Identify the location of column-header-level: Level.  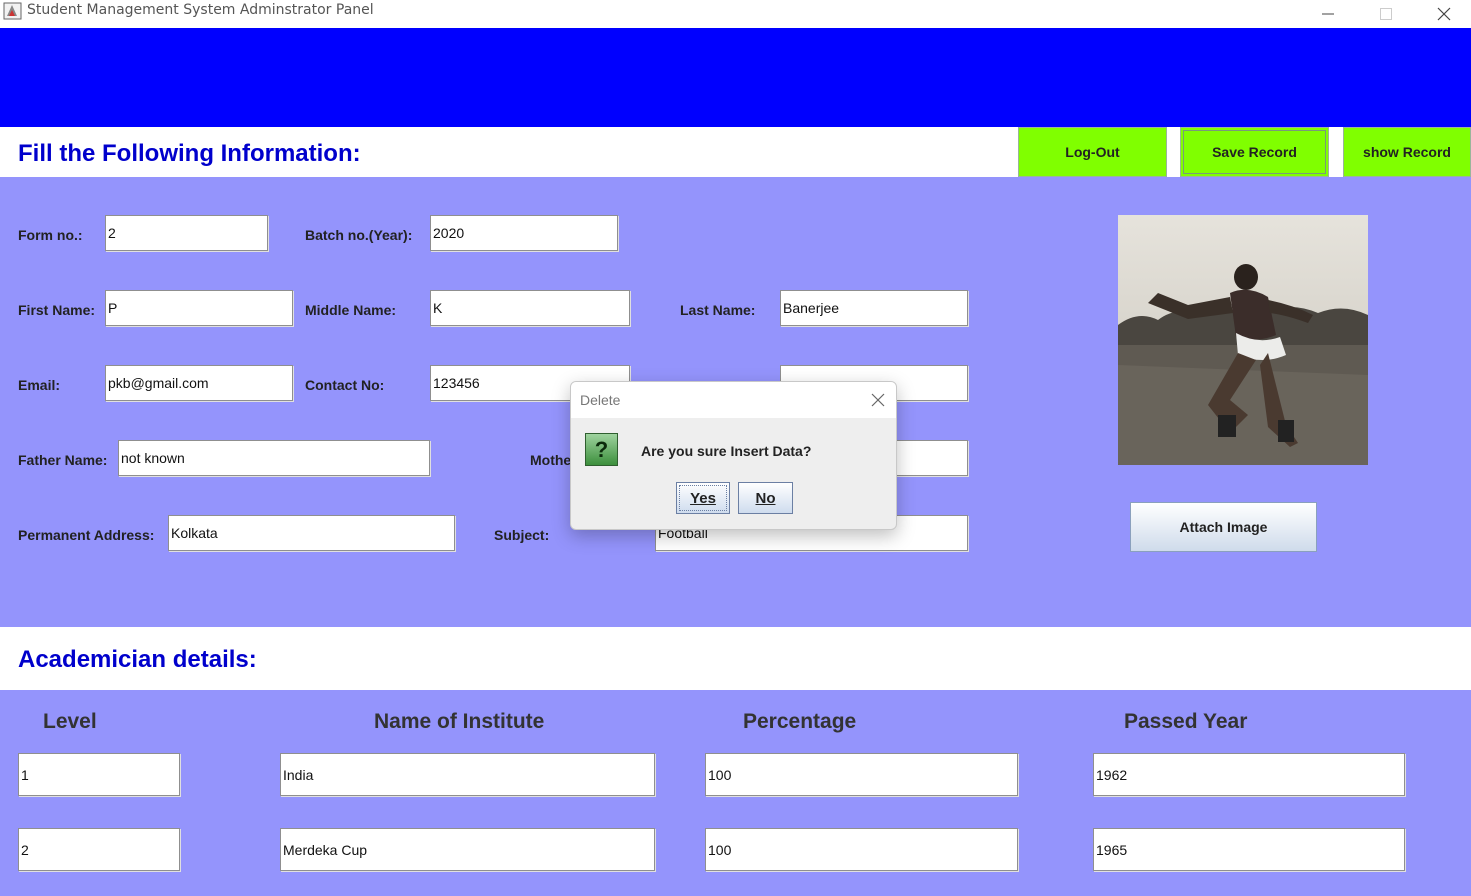
(70, 721).